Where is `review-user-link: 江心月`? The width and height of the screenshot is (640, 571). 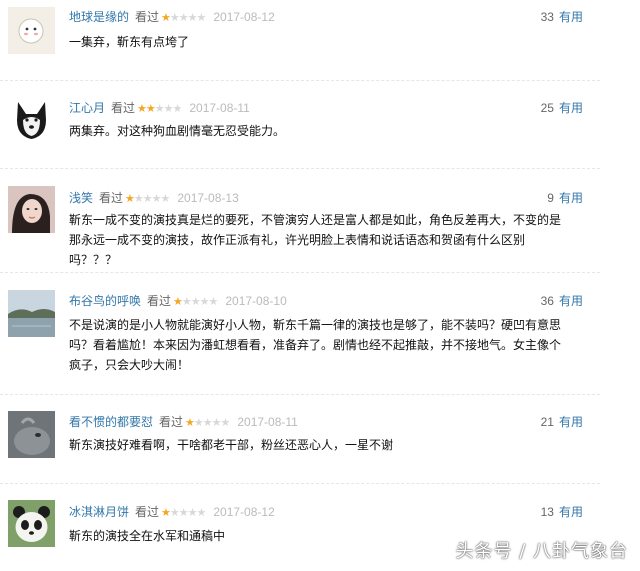
review-user-link: 江心月 is located at coordinates (87, 108).